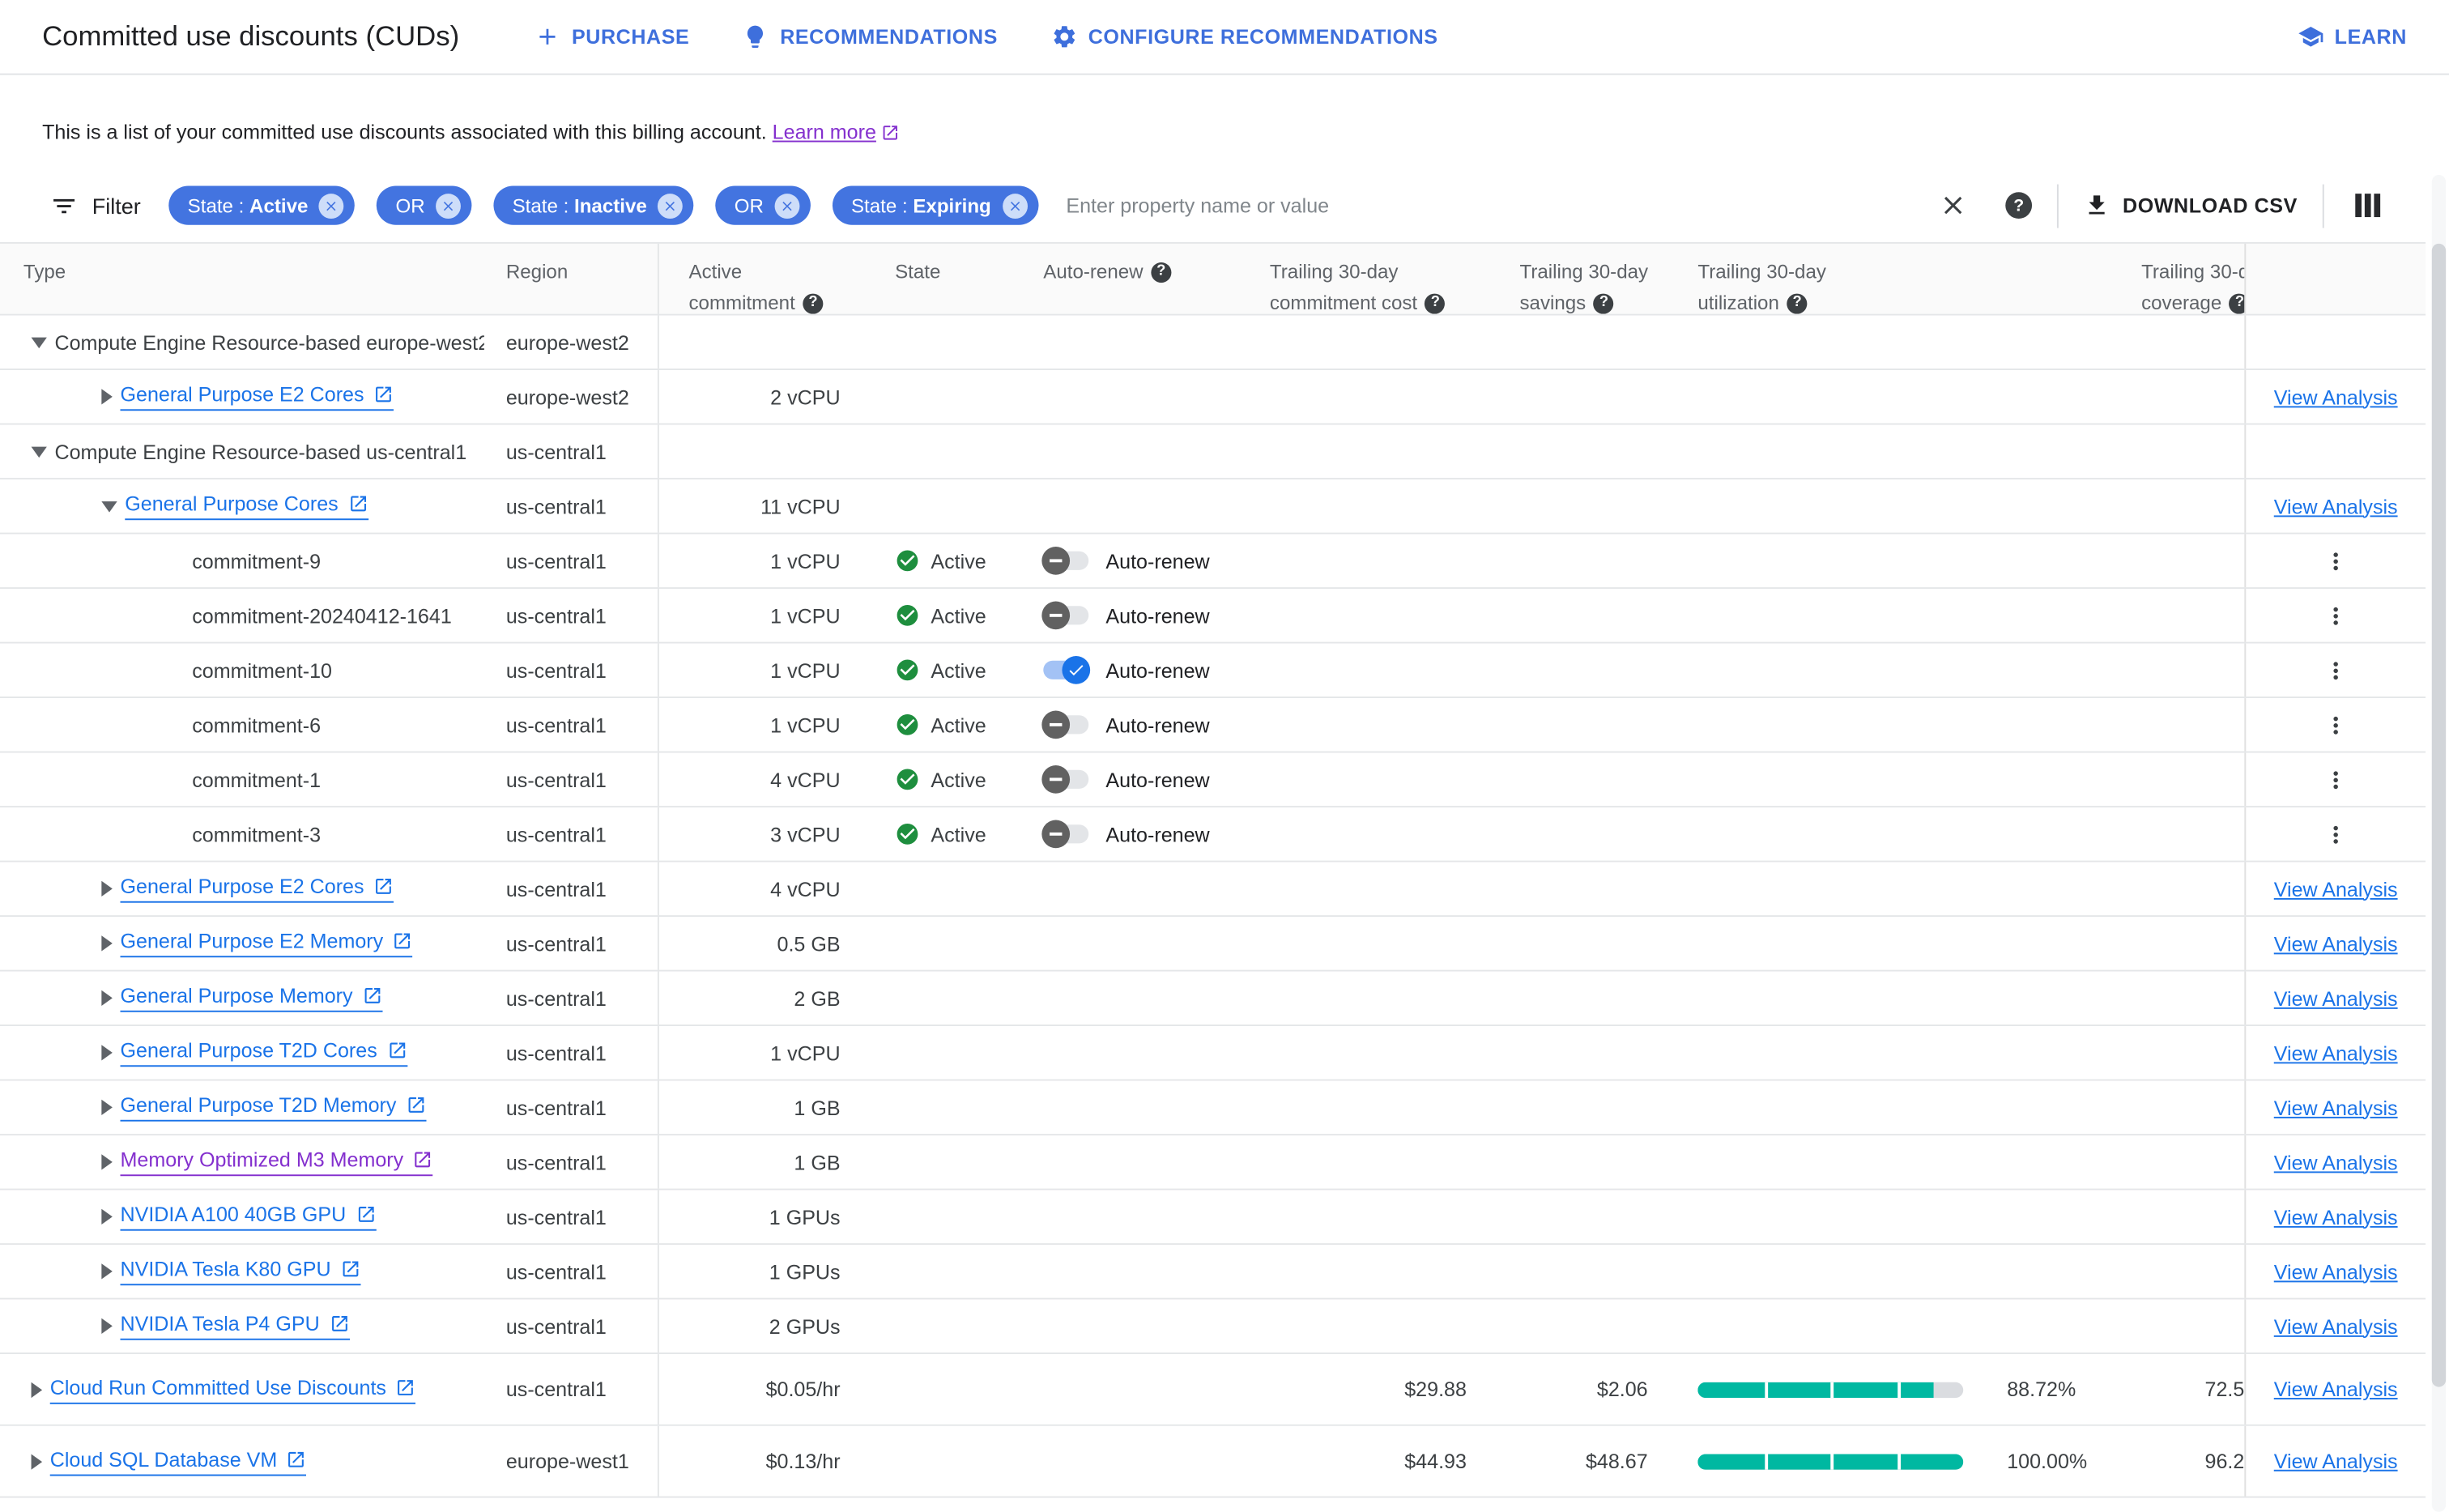 The image size is (2449, 1512). What do you see at coordinates (1150, 1162) in the screenshot?
I see `auto-renew-cell` at bounding box center [1150, 1162].